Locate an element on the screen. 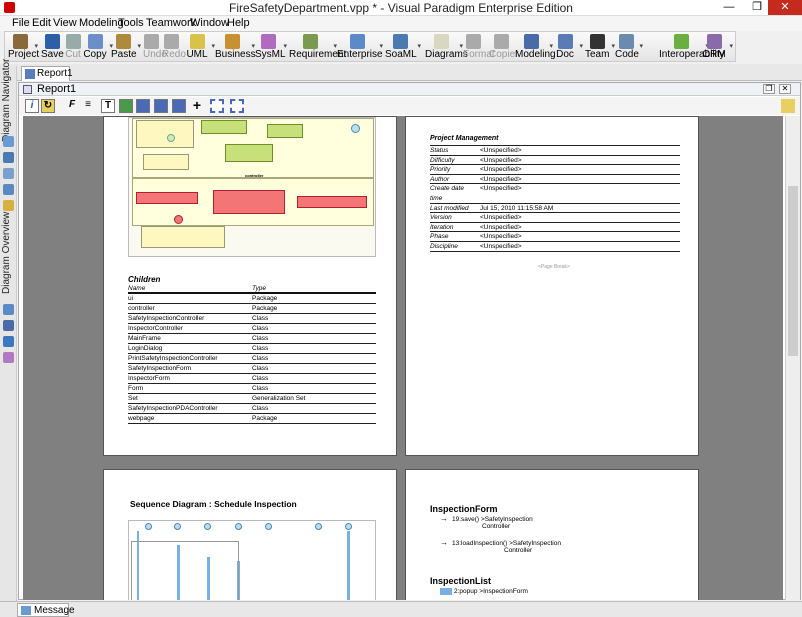 Image resolution: width=802 pixels, height=617 pixels. restore-button: ❐ is located at coordinates (769, 89).